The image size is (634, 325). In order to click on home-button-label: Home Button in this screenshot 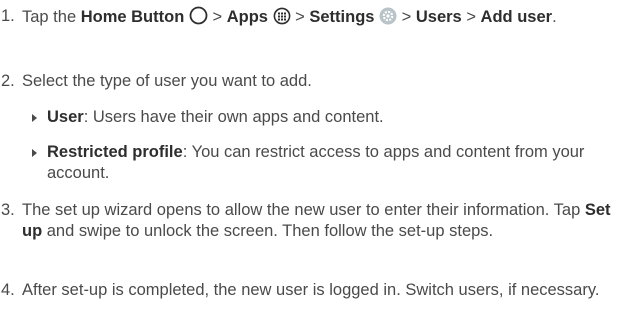, I will do `click(132, 17)`.